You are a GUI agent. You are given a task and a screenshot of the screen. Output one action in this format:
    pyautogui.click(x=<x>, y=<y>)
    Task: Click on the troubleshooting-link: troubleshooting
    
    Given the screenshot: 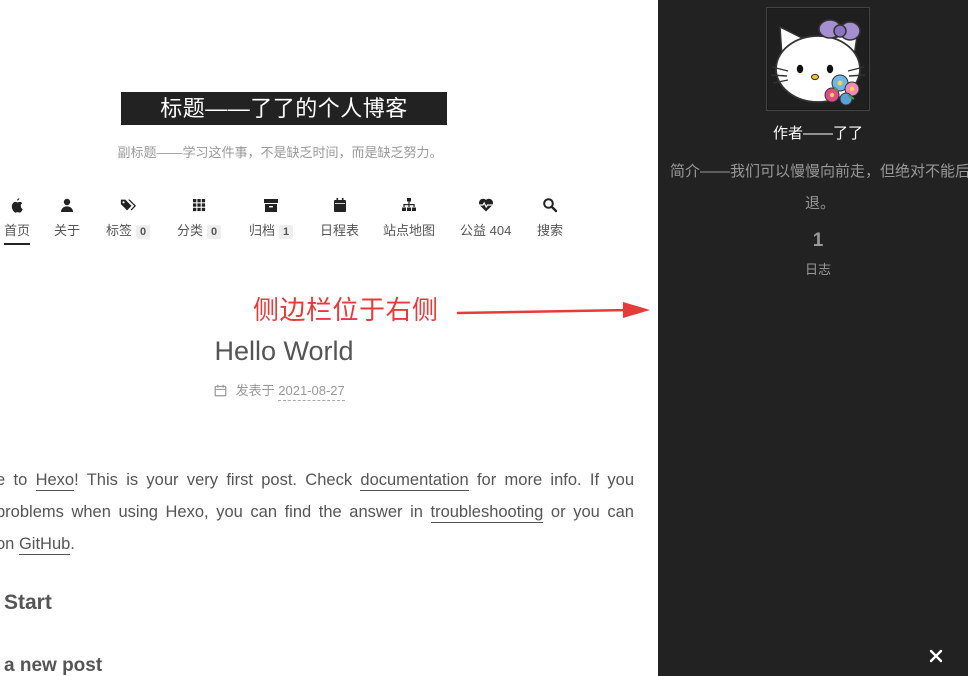 What is the action you would take?
    pyautogui.click(x=487, y=513)
    